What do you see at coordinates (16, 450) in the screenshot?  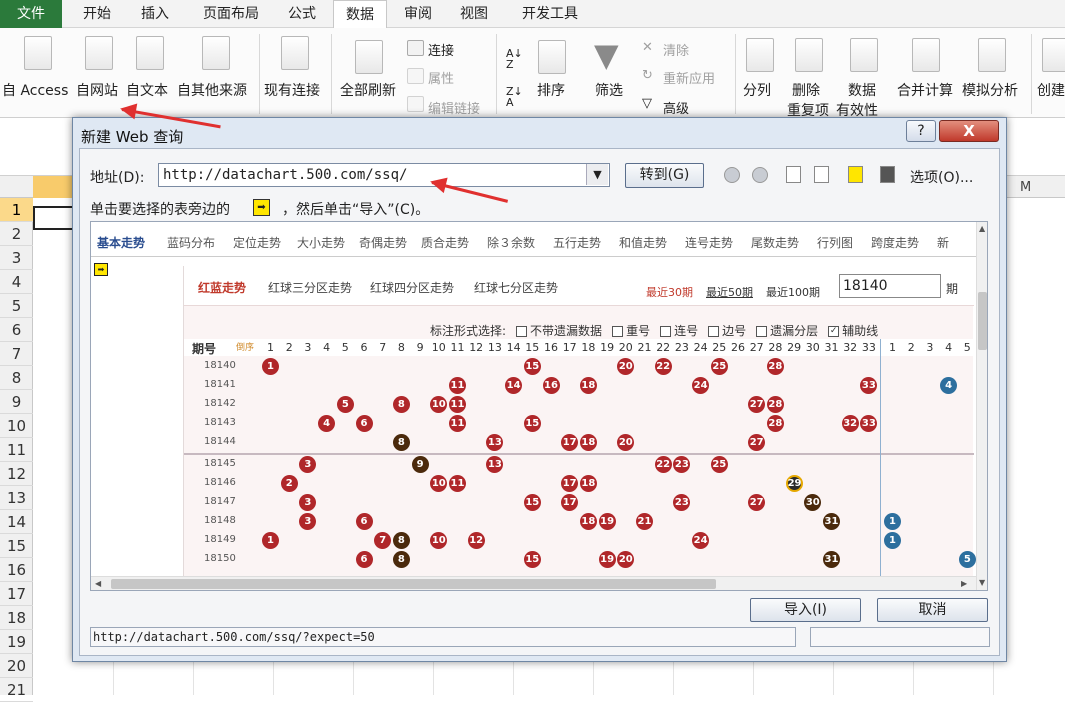 I see `row-header: 11` at bounding box center [16, 450].